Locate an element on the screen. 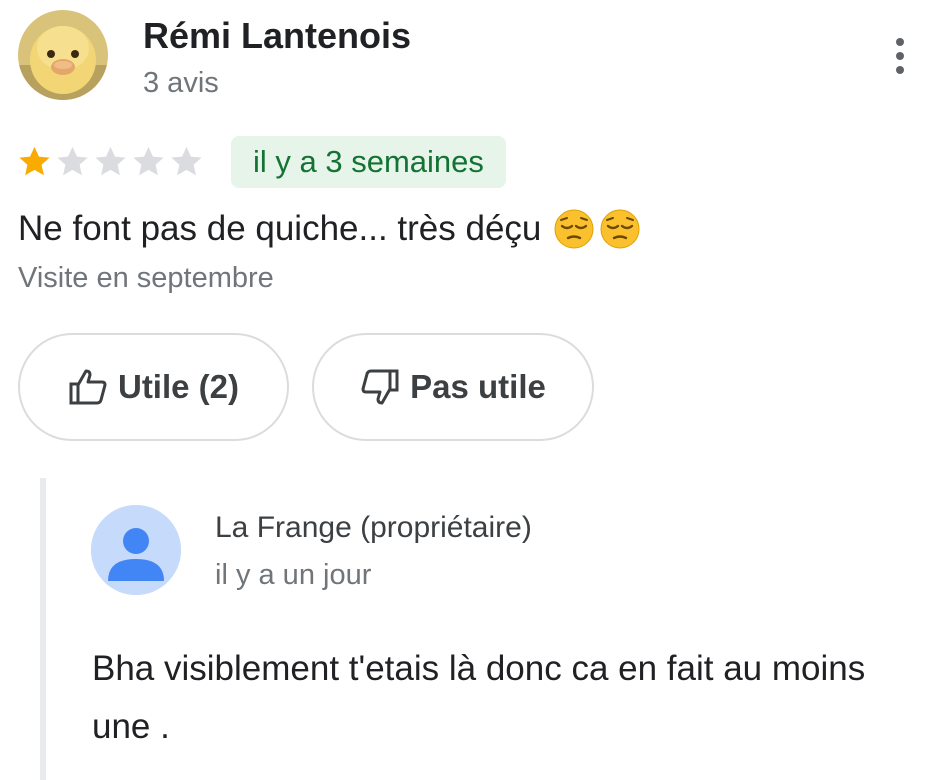 This screenshot has height=780, width=946. reply-divider is located at coordinates (43, 629).